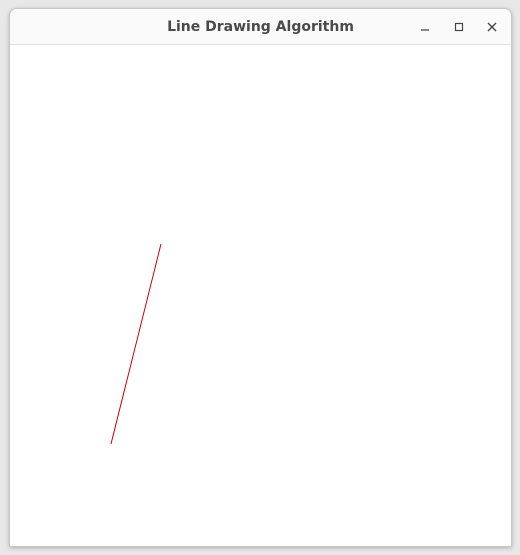 Image resolution: width=520 pixels, height=555 pixels. I want to click on maximize-icon, so click(459, 27).